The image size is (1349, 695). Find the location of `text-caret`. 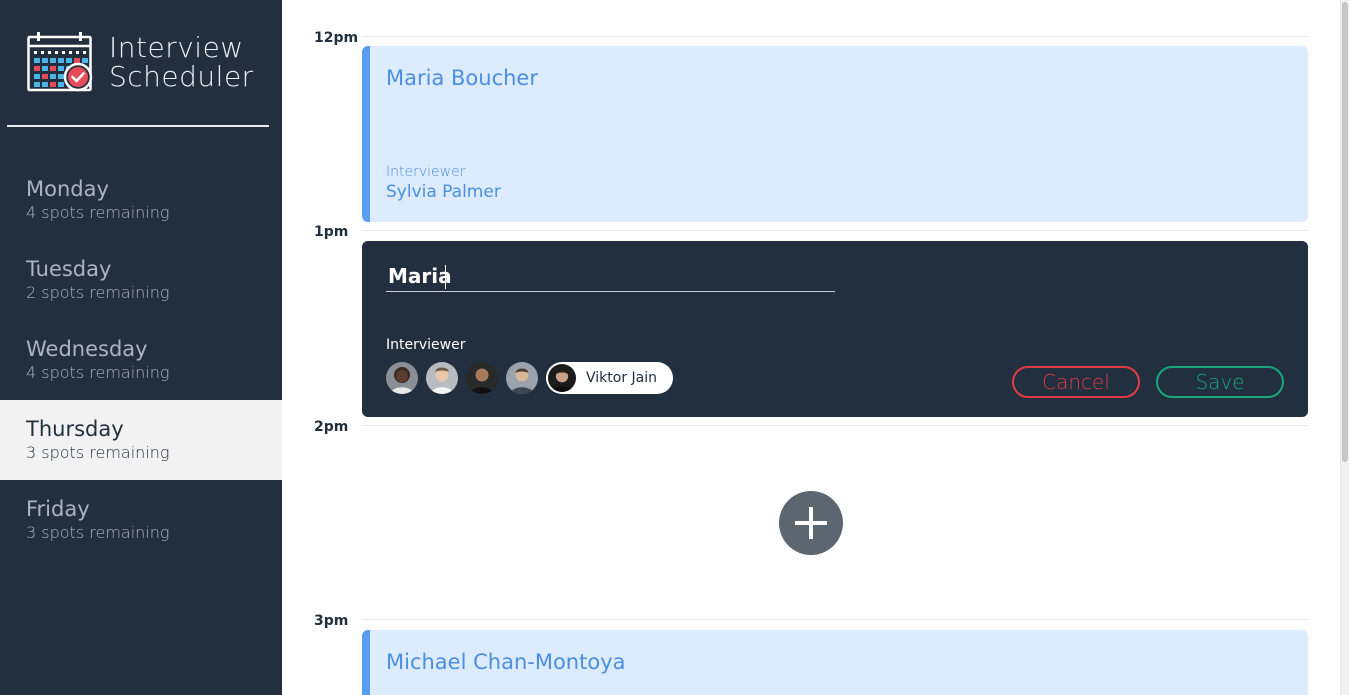

text-caret is located at coordinates (445, 277).